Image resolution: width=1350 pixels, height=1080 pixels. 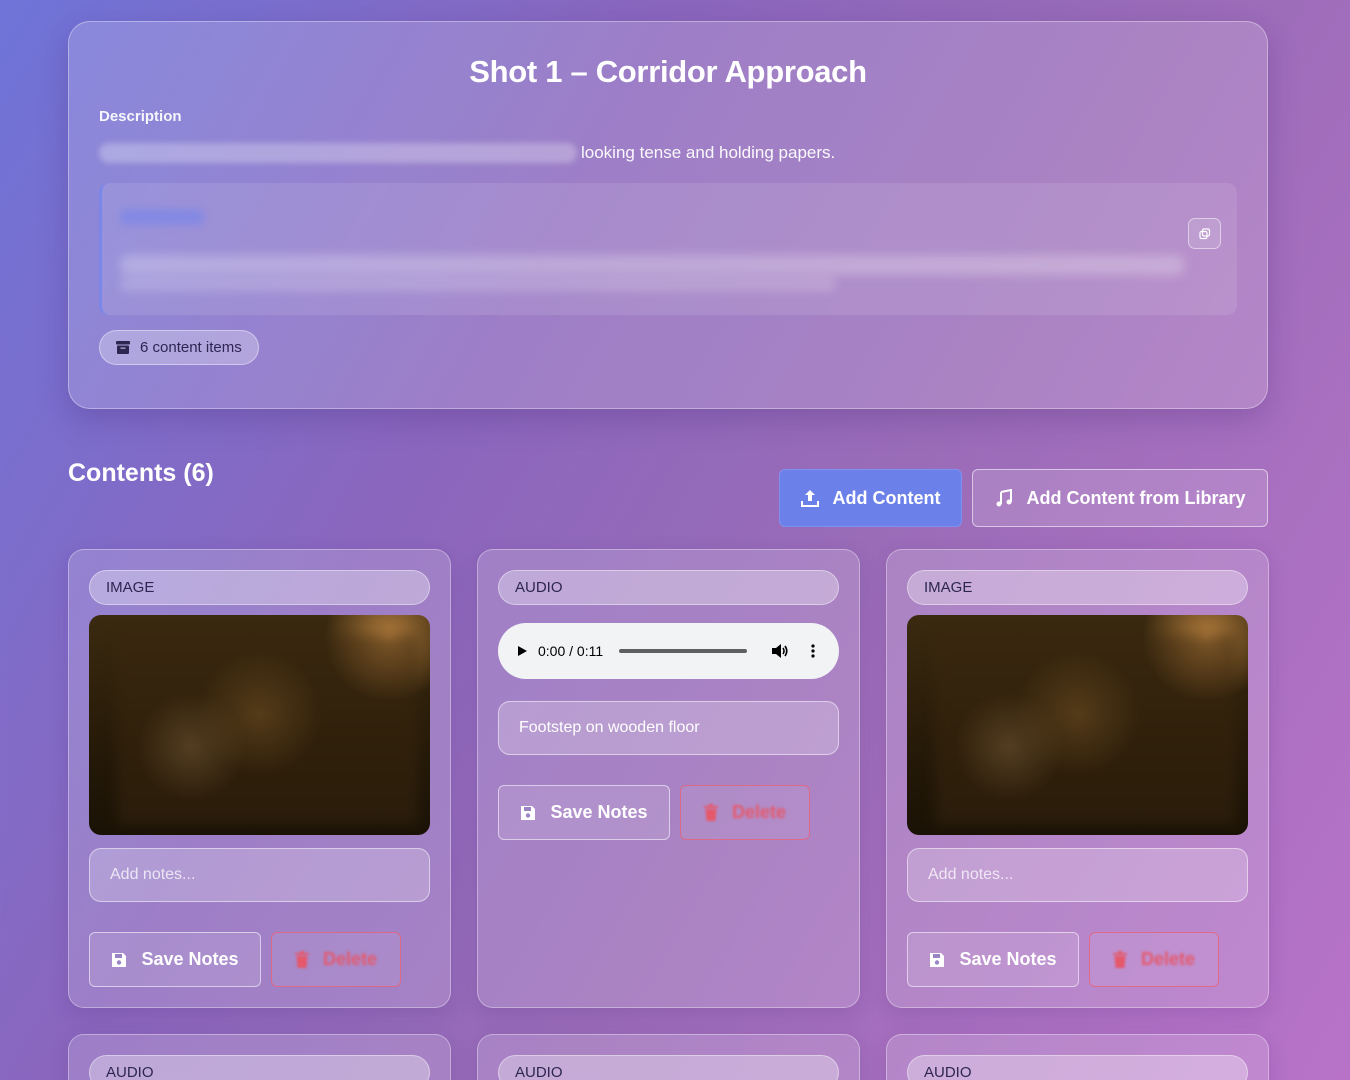 What do you see at coordinates (1004, 498) in the screenshot?
I see `music-note-icon` at bounding box center [1004, 498].